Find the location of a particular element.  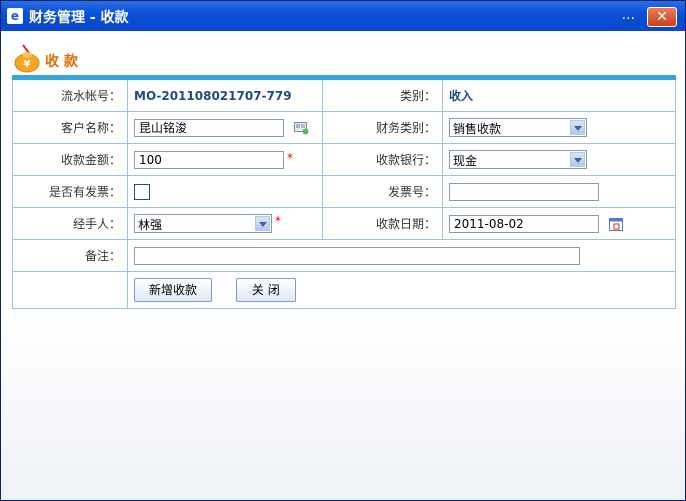

category-value: 收入 is located at coordinates (559, 94).